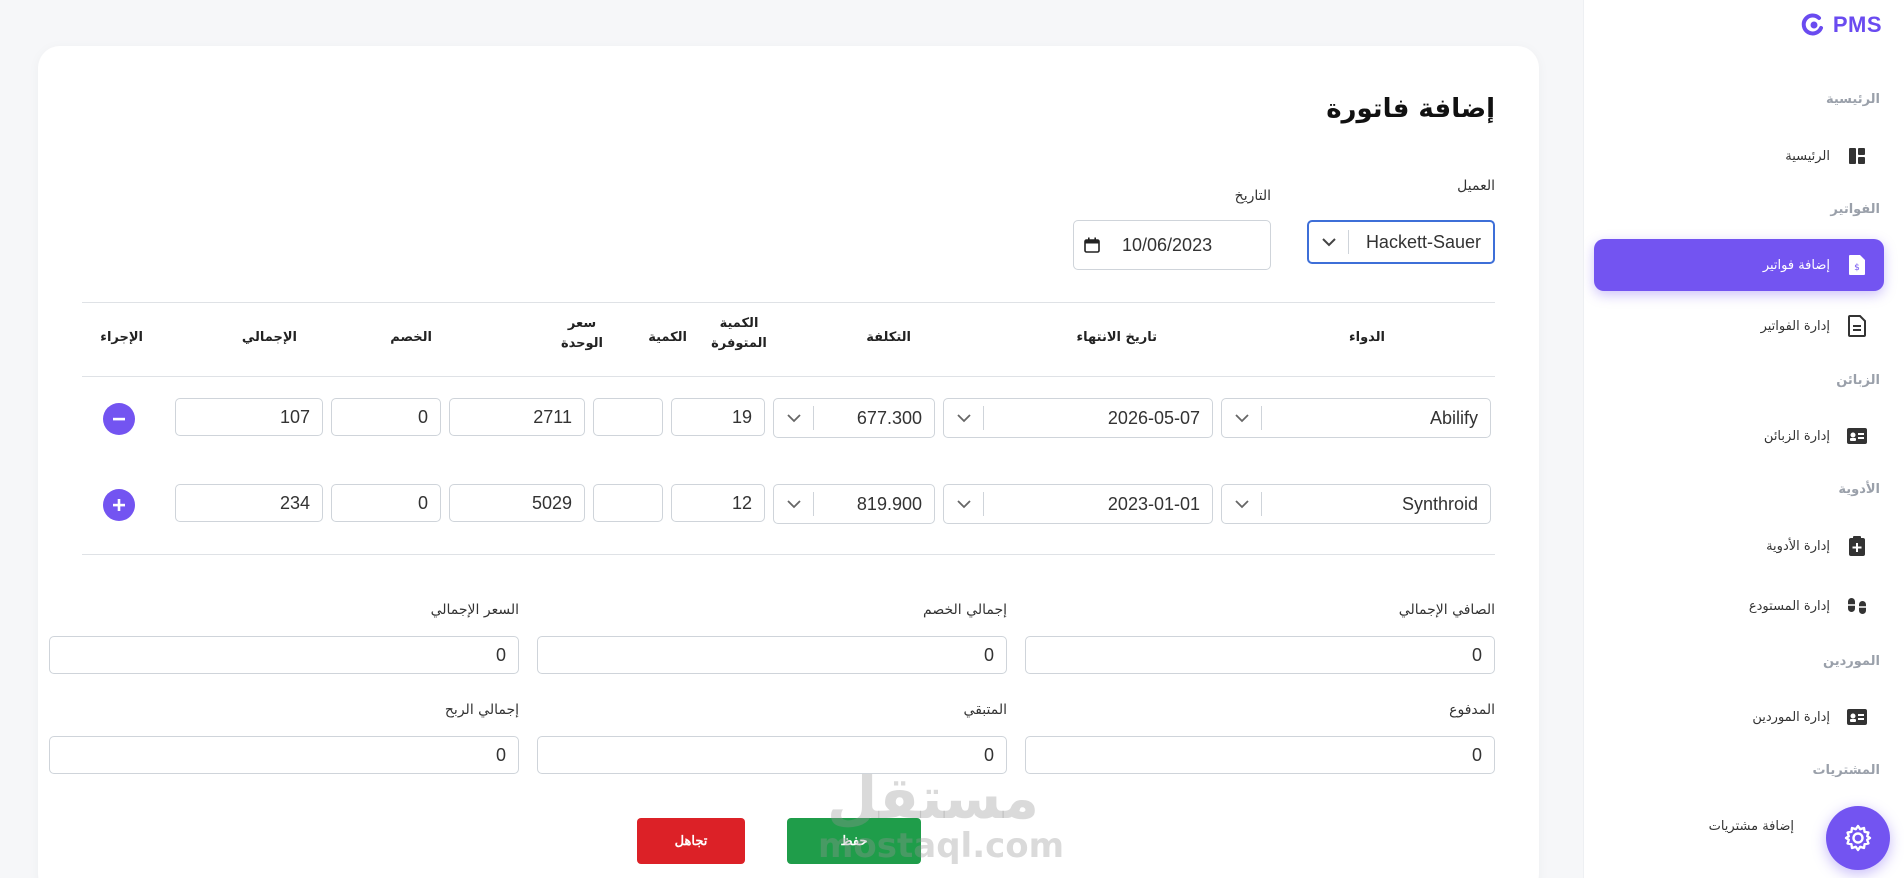 The image size is (1904, 878). I want to click on customer-select: Hackett-Sauer, so click(1401, 242).